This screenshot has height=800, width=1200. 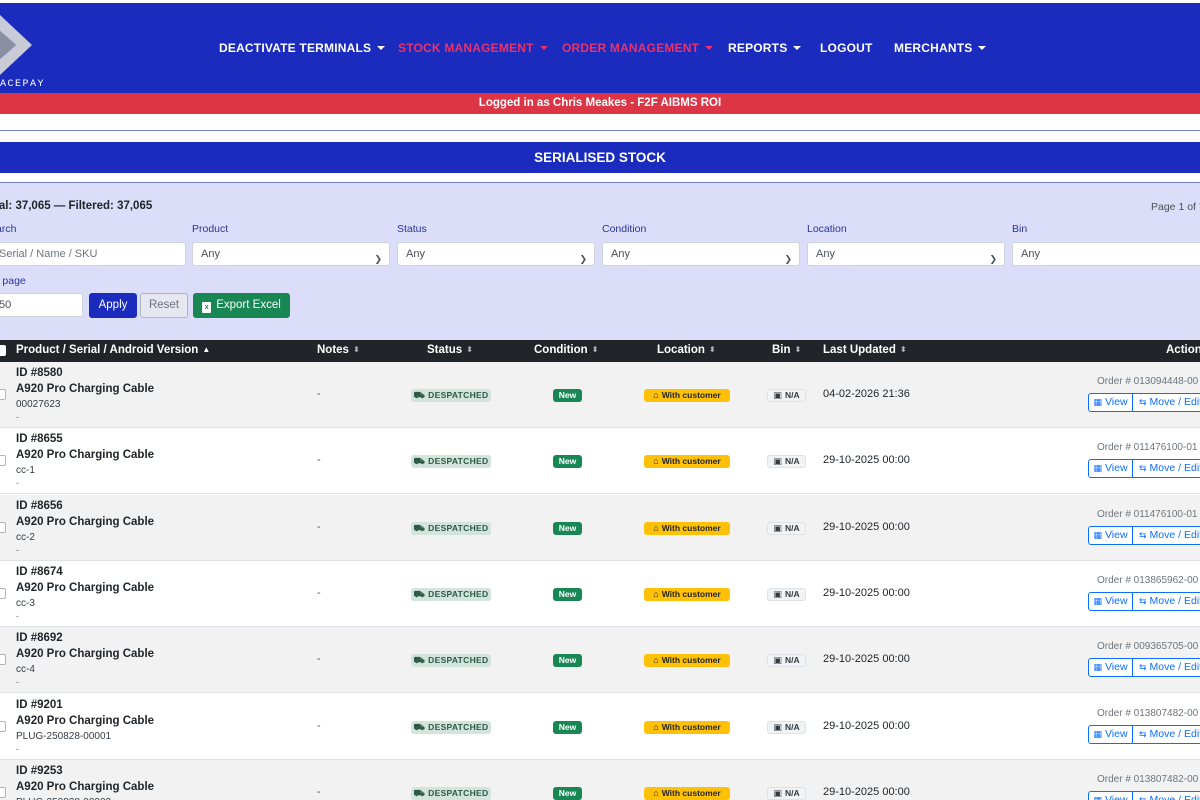 What do you see at coordinates (41, 305) in the screenshot?
I see `per-page-input: 50` at bounding box center [41, 305].